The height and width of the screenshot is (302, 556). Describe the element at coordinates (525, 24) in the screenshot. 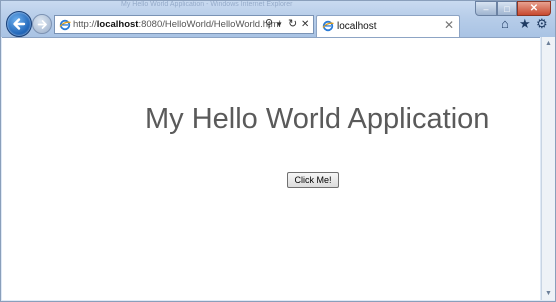

I see `favorites-star-icon: ★` at that location.